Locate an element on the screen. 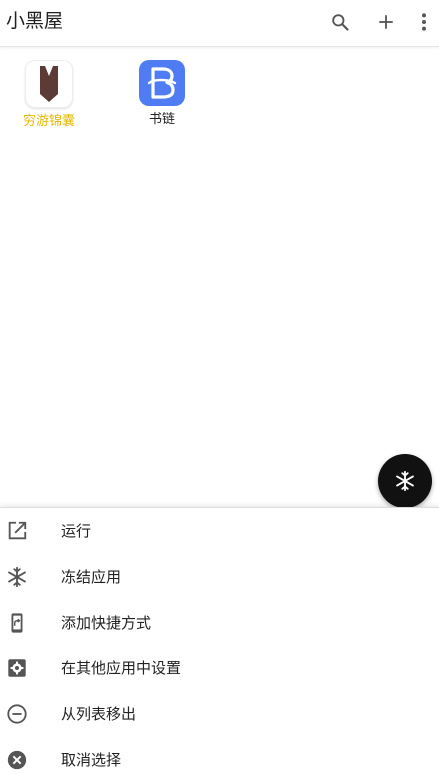  more-vert-icon is located at coordinates (424, 22).